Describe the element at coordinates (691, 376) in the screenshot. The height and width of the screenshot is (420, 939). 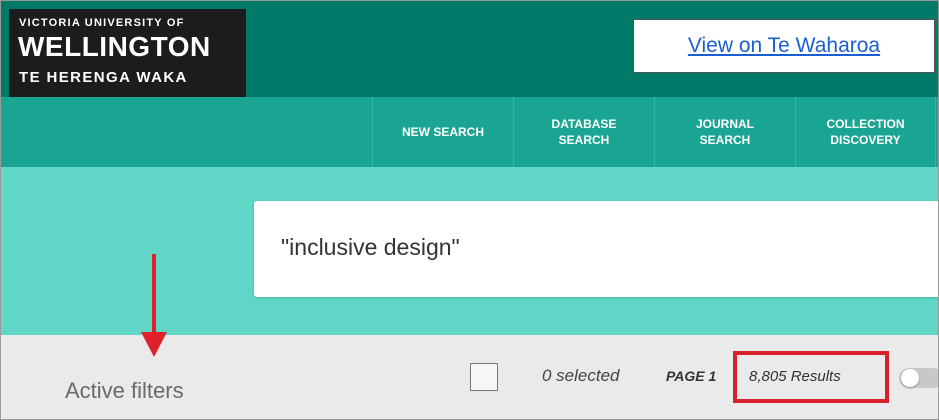
I see `page-indicator: PAGE 1` at that location.